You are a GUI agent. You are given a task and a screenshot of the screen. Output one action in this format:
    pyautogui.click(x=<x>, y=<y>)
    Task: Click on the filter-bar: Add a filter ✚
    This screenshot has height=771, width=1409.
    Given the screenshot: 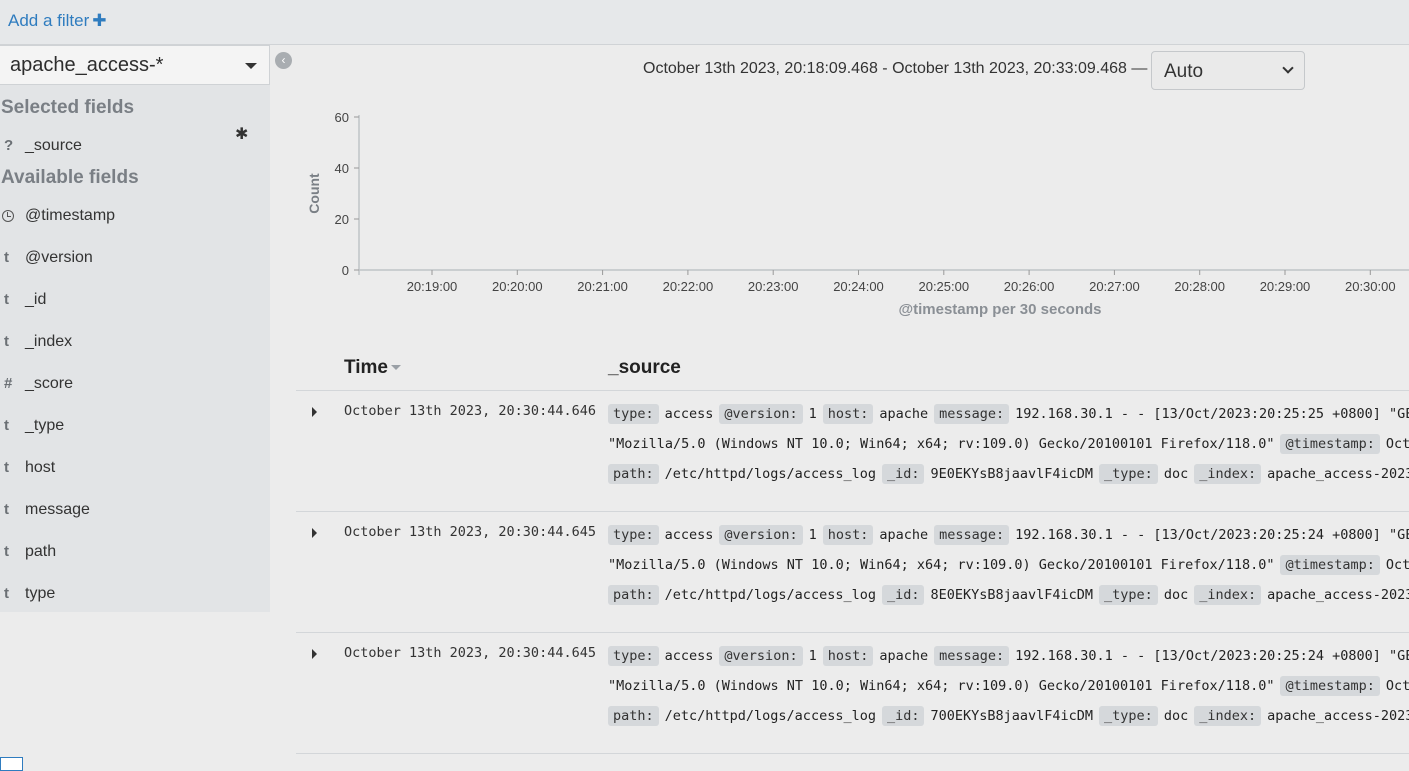 What is the action you would take?
    pyautogui.click(x=704, y=22)
    